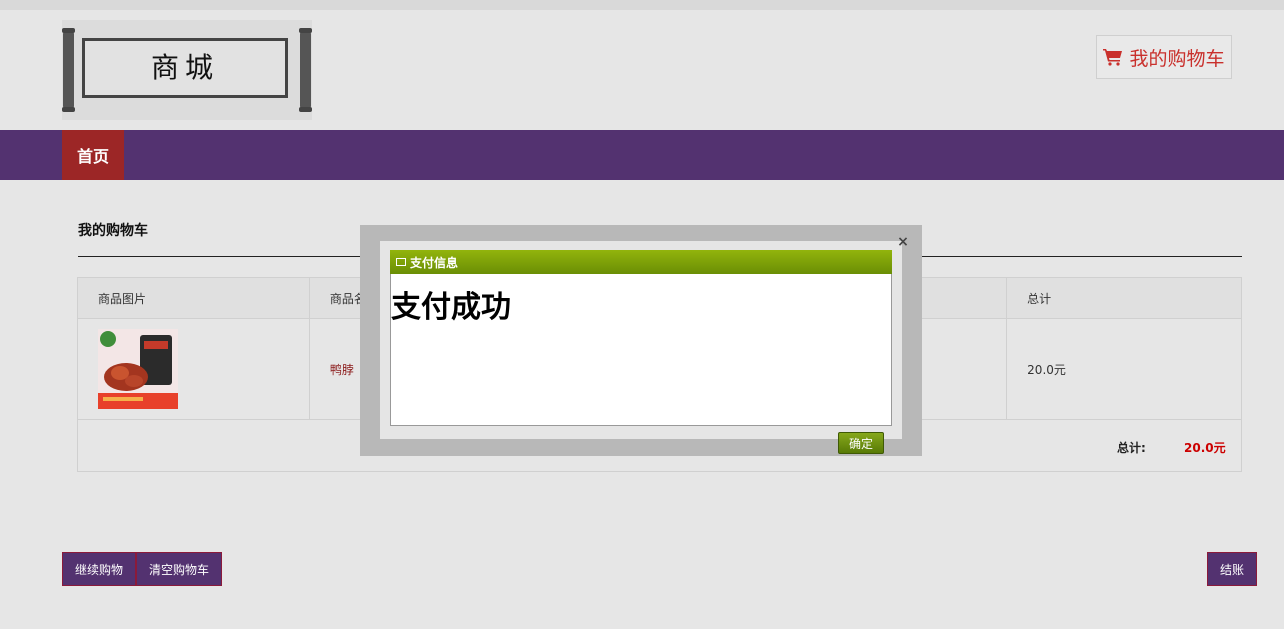  I want to click on logo-text: 商城, so click(184, 67).